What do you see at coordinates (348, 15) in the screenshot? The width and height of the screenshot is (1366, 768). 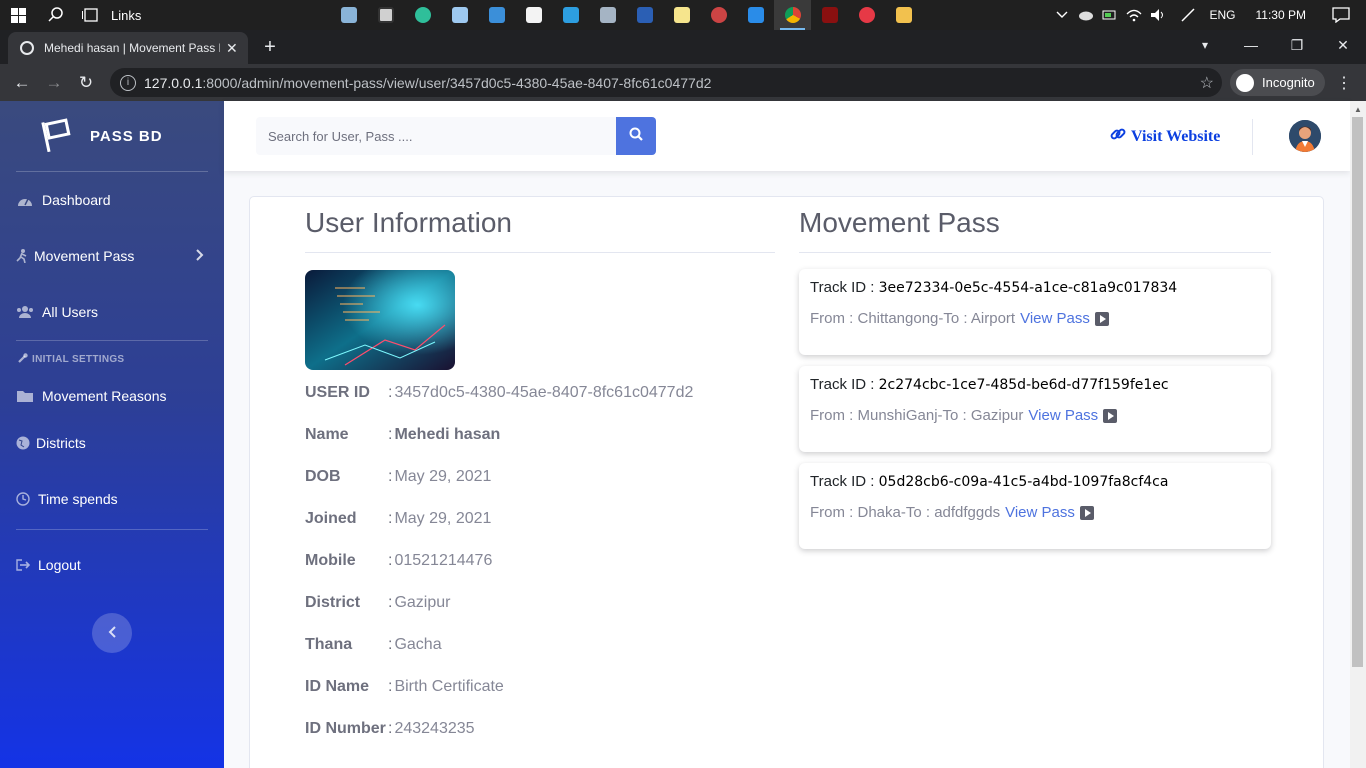 I see `photos-app-icon` at bounding box center [348, 15].